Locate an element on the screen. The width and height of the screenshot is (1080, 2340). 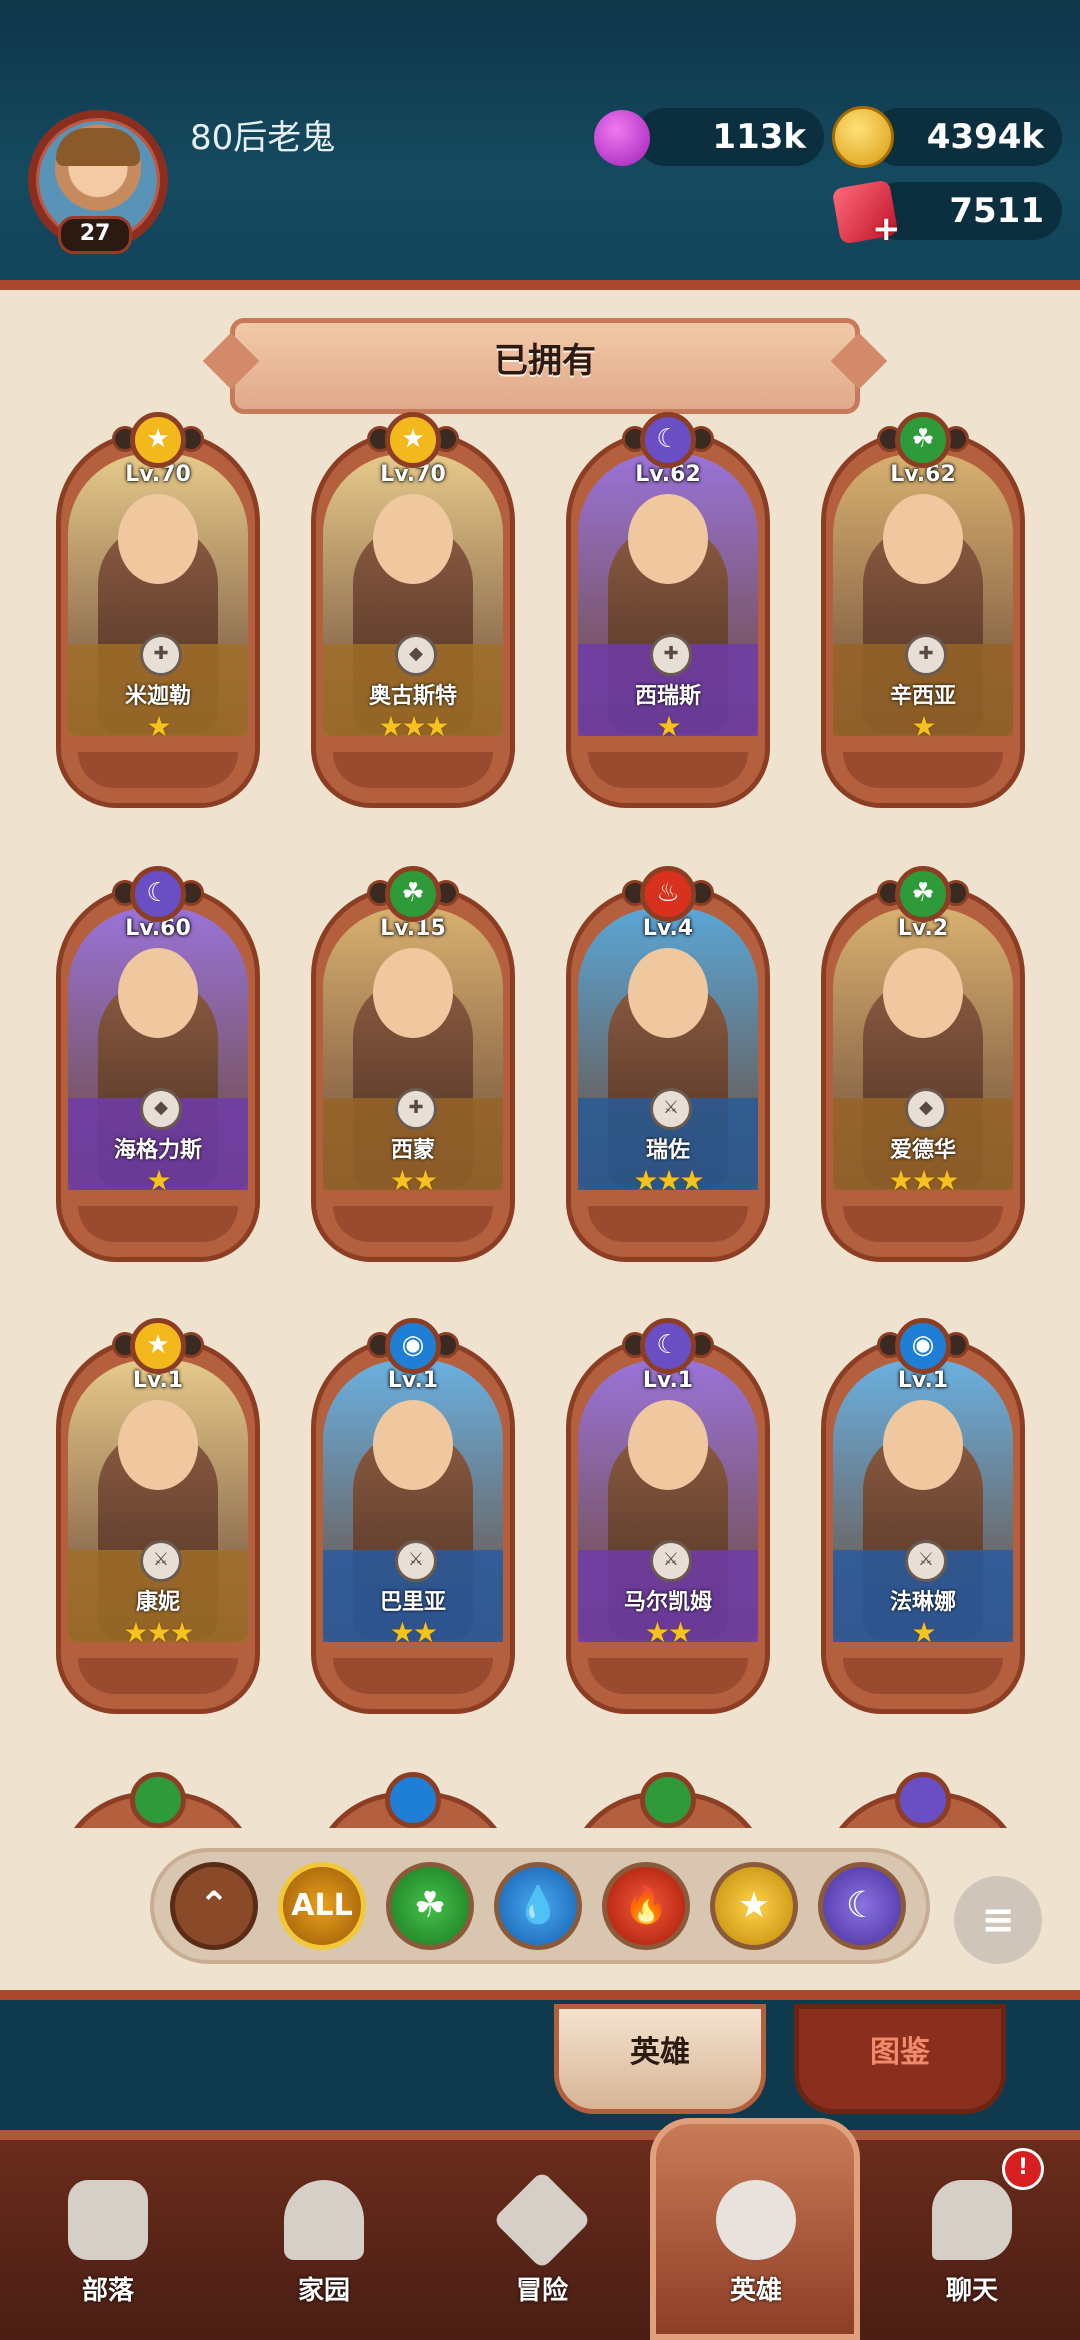
avatar-hair is located at coordinates (98, 147).